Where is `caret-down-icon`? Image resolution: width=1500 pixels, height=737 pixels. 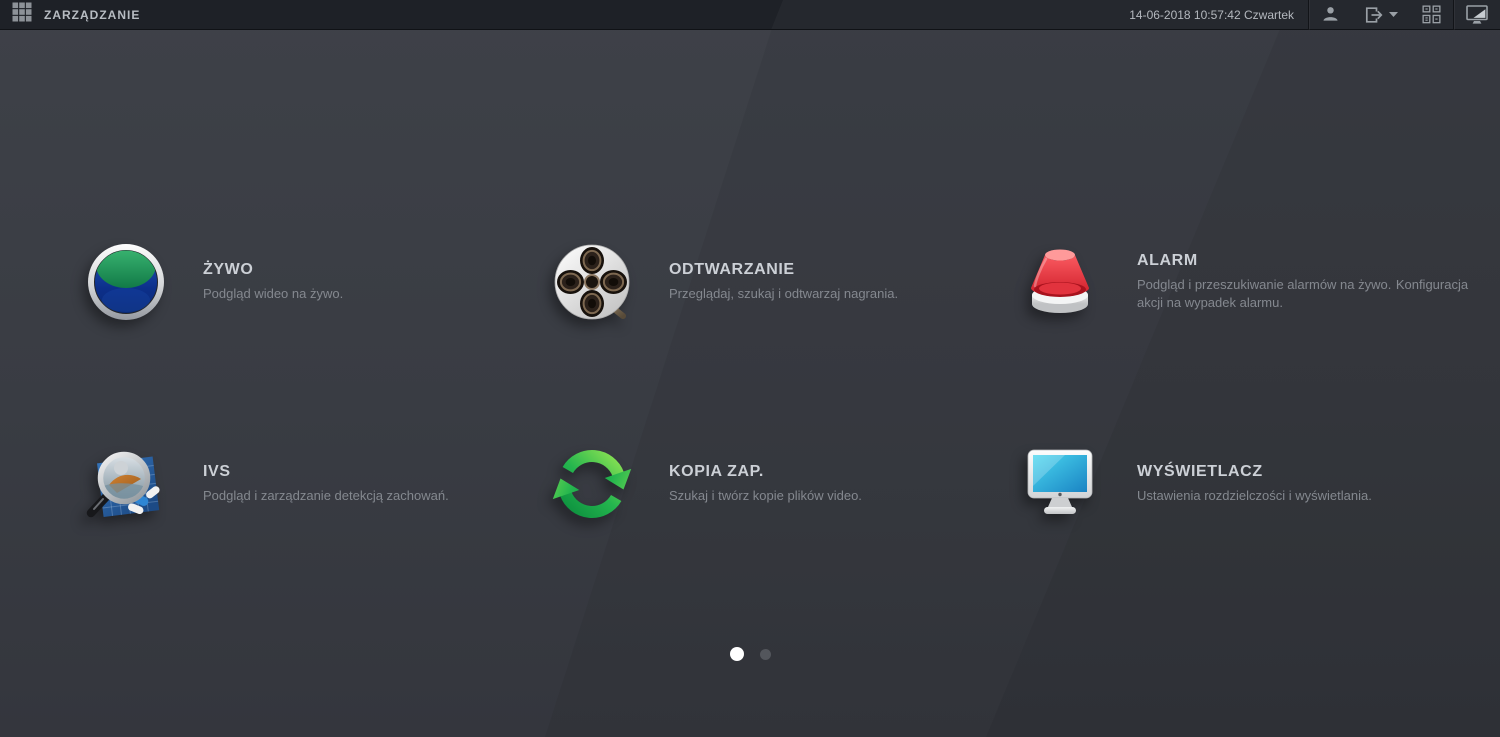
caret-down-icon is located at coordinates (1393, 14).